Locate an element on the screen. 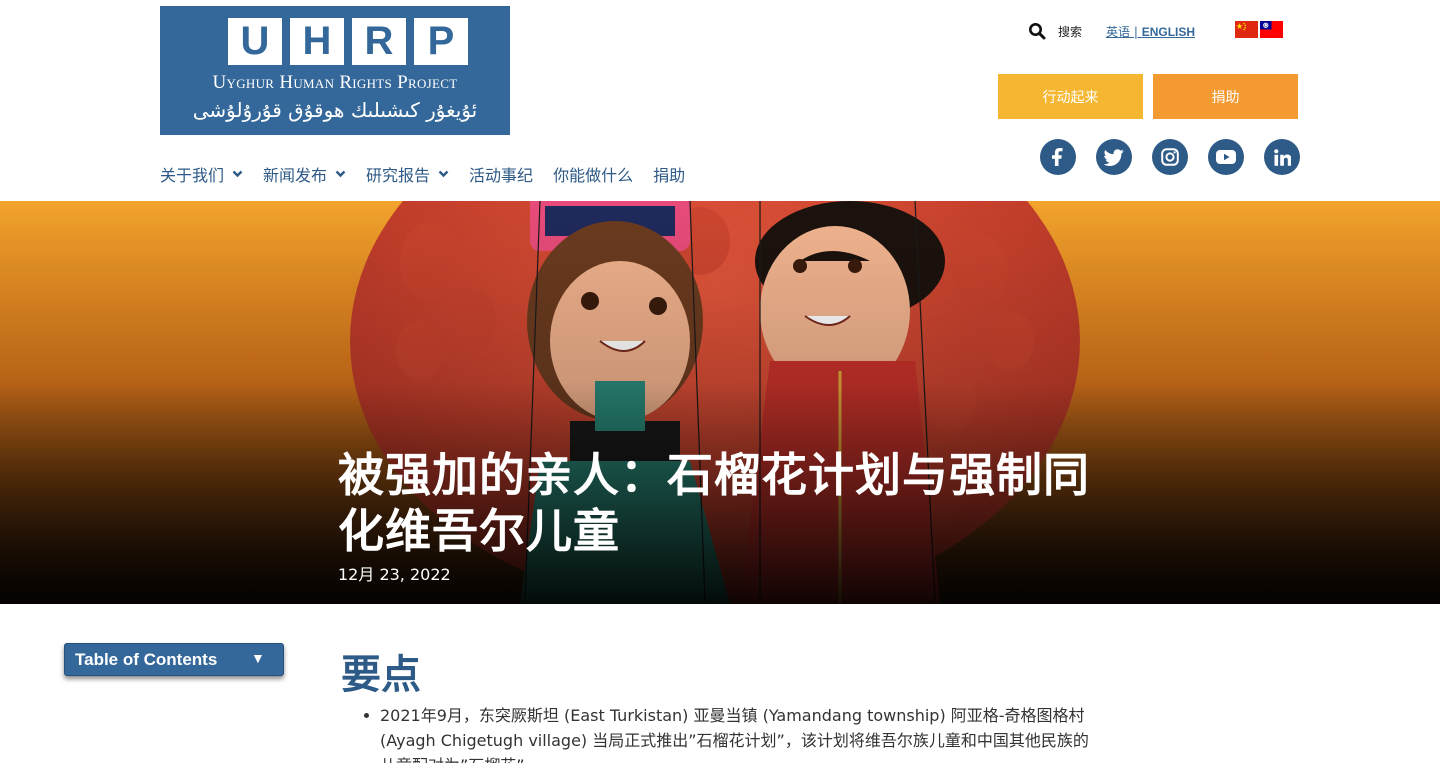  language-switch-link: 英语 | ENGLISH is located at coordinates (1150, 31).